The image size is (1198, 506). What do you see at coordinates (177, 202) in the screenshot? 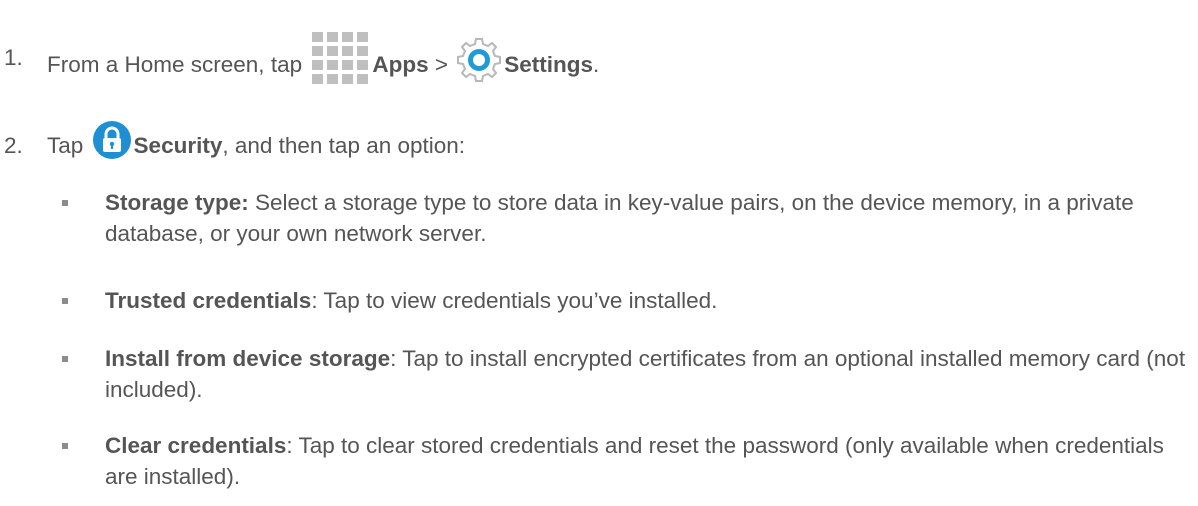
I see `option-title: Storage type:` at bounding box center [177, 202].